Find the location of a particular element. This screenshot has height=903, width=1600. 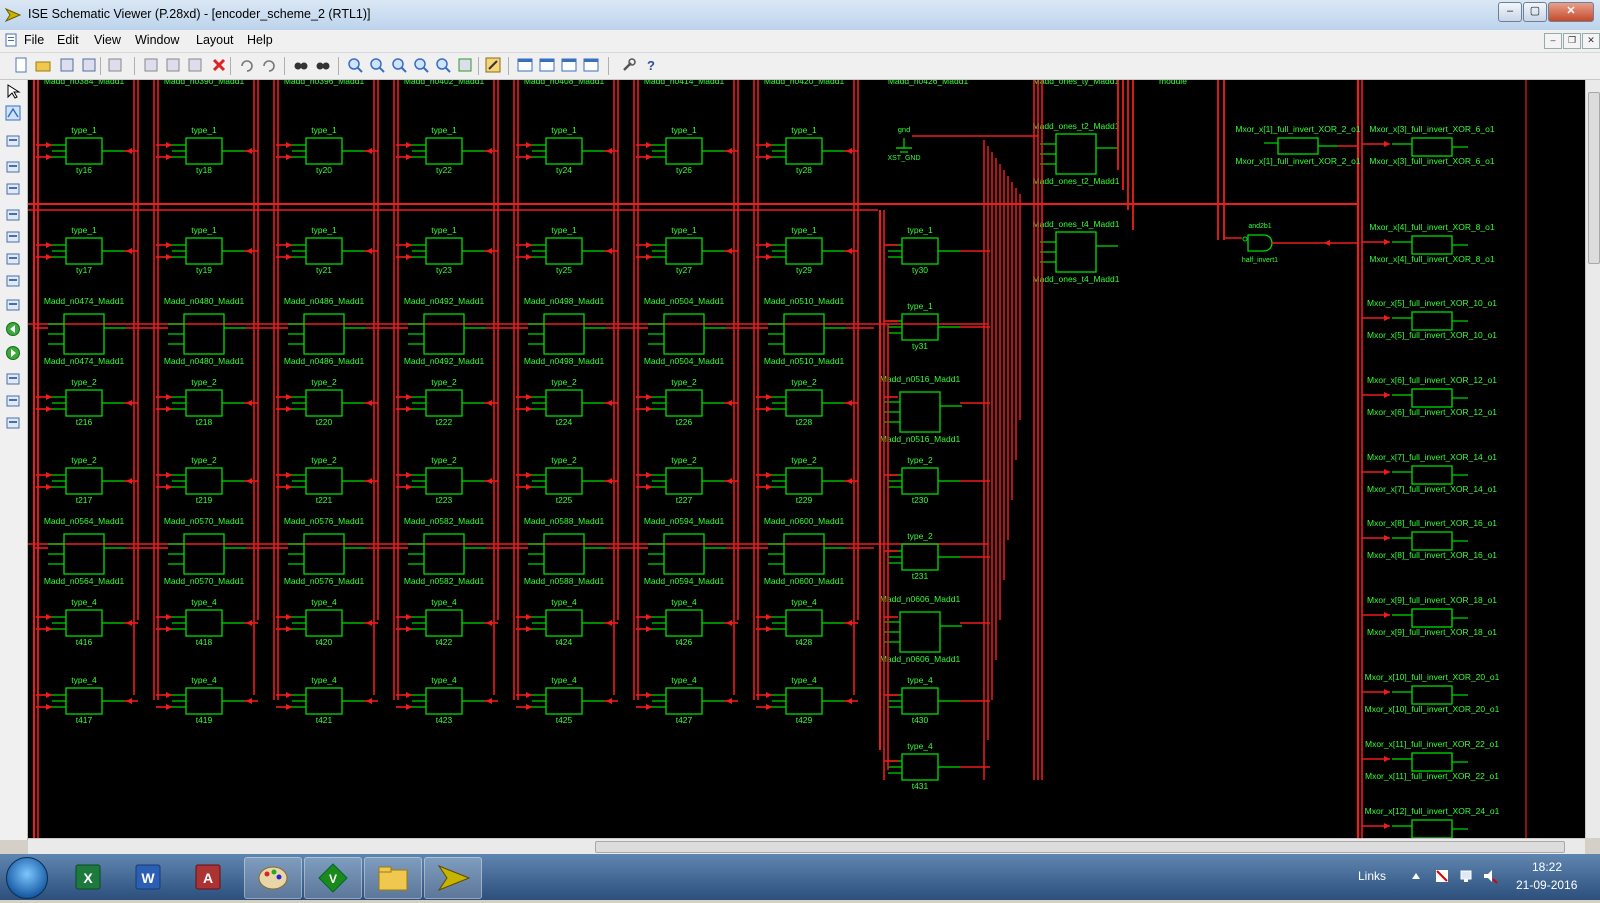

xor-label: Mxor_x[11]_full_invert_XOR_22_o1 is located at coordinates (1432, 744).